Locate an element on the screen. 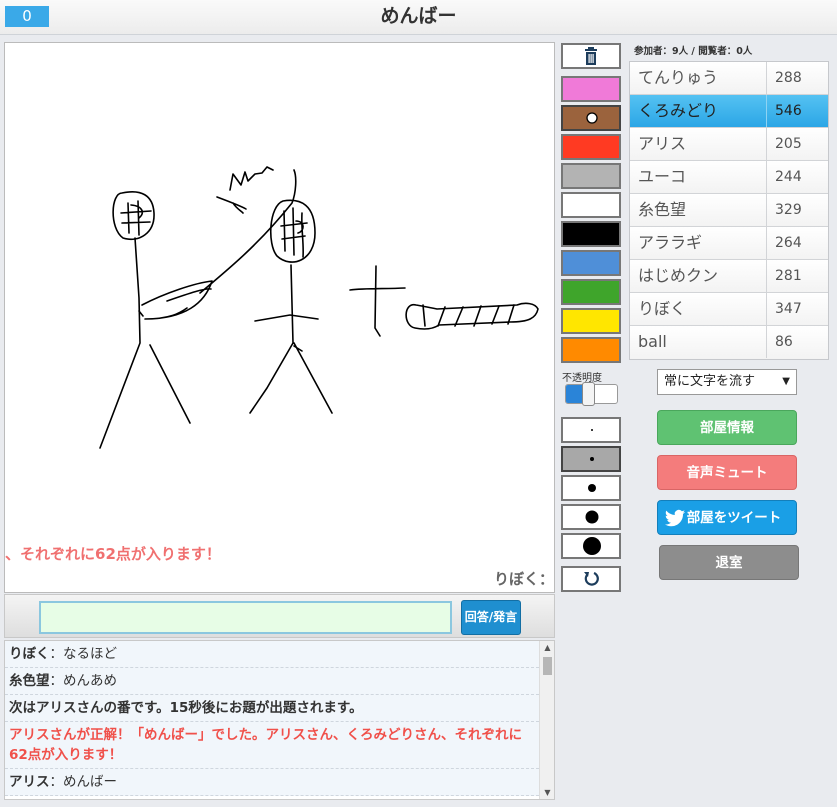 The width and height of the screenshot is (837, 807). scroll-mode-value: 常に文字を流す is located at coordinates (710, 381).